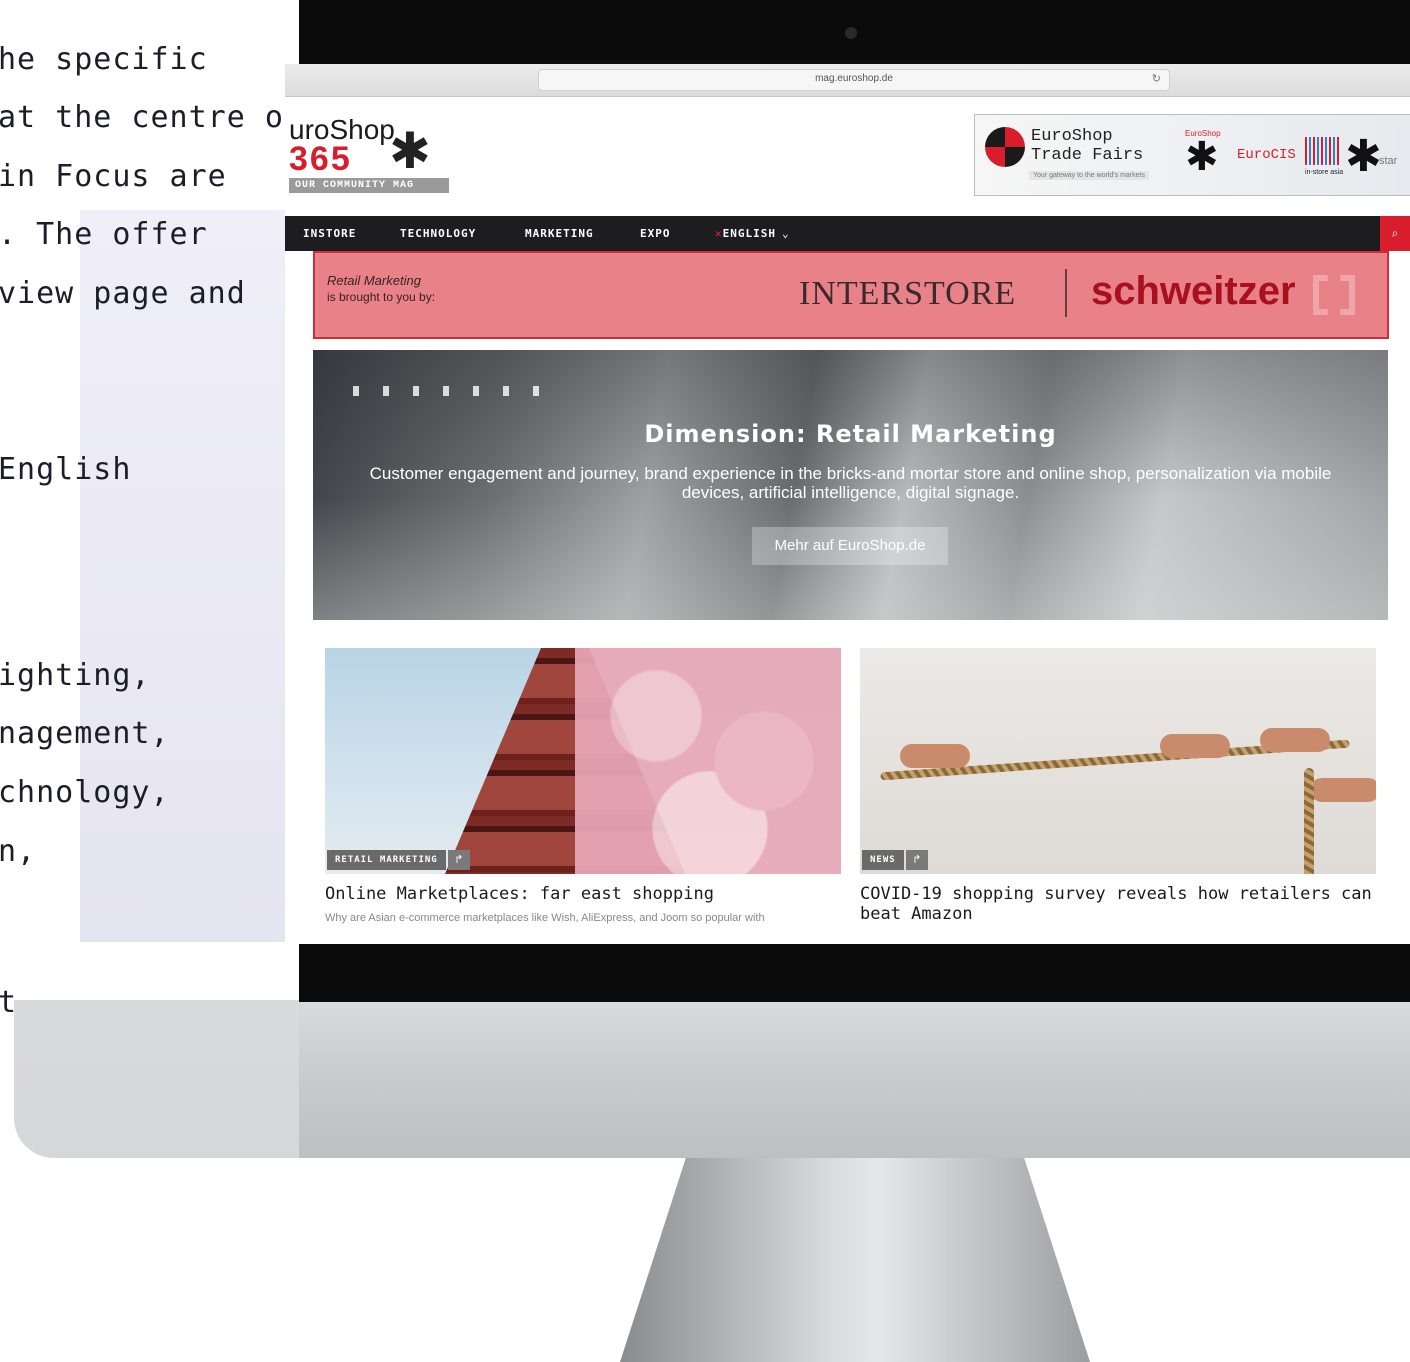 This screenshot has width=1410, height=1362. Describe the element at coordinates (75, 675) in the screenshot. I see `background-text-line: ighting,` at that location.